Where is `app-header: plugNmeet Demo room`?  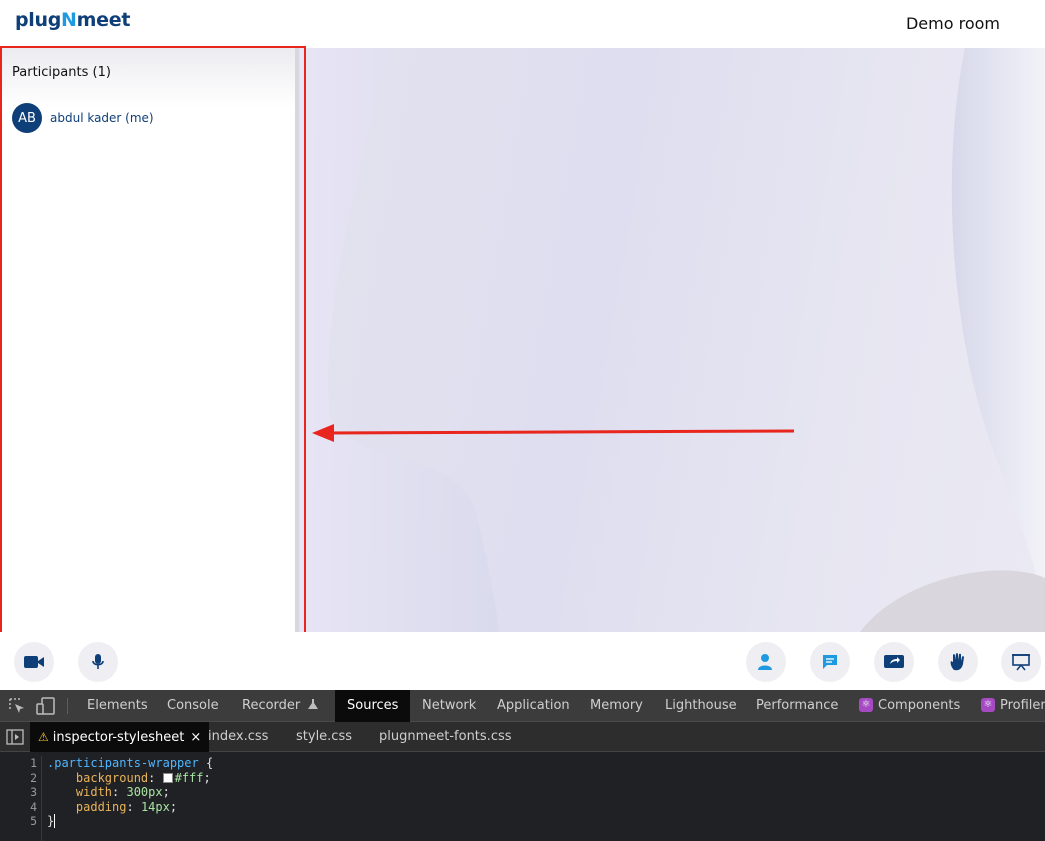
app-header: plugNmeet Demo room is located at coordinates (522, 24).